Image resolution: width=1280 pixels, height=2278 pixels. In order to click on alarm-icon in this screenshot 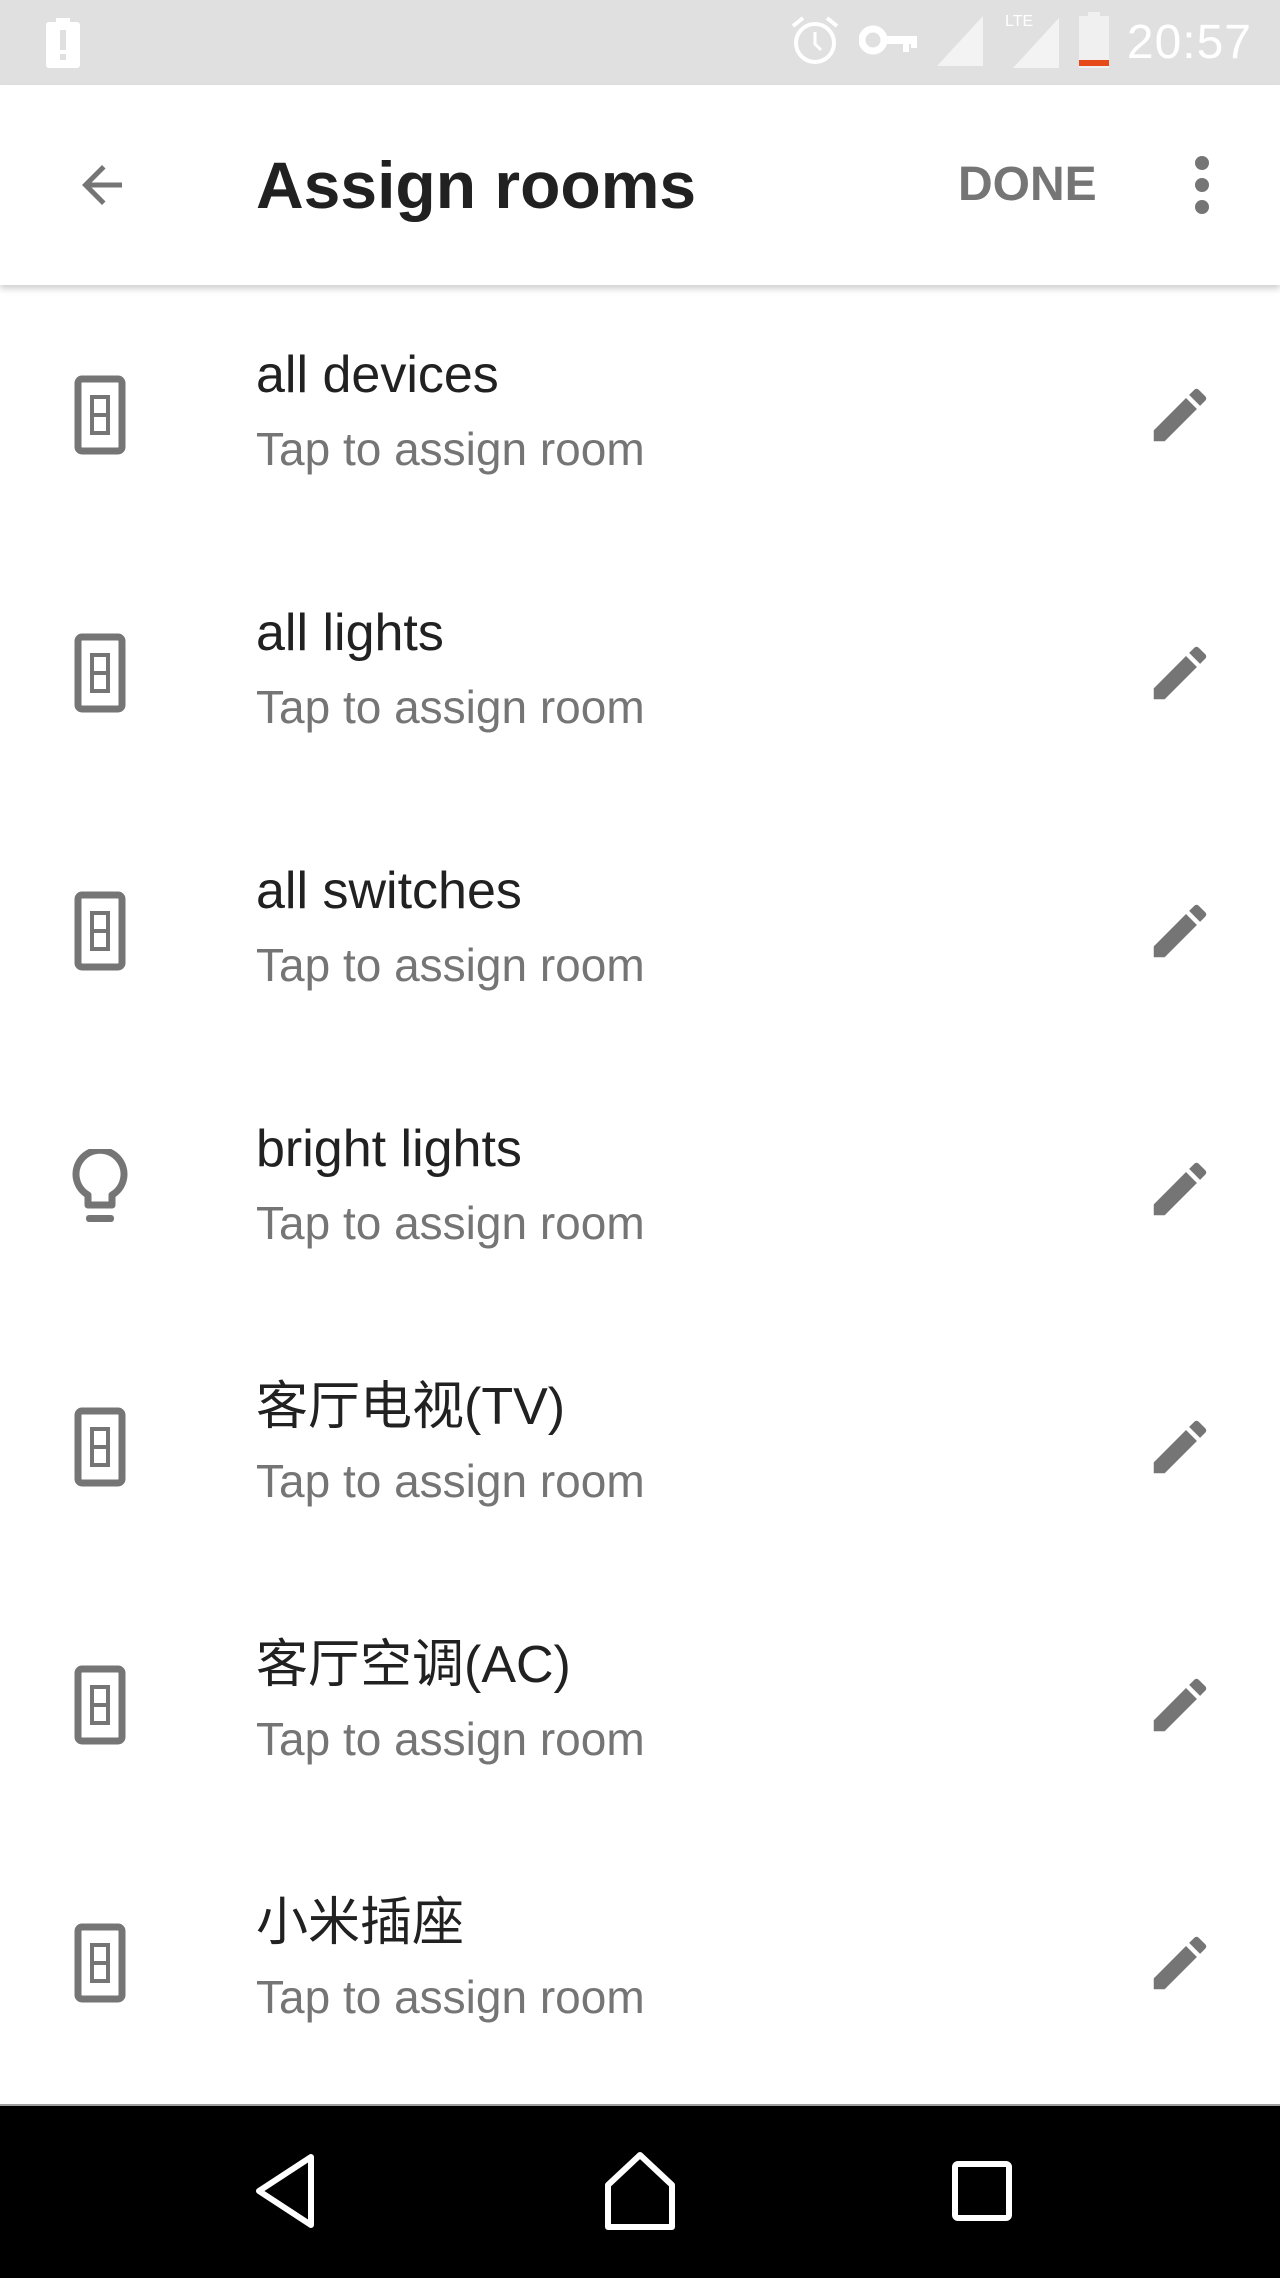, I will do `click(815, 42)`.